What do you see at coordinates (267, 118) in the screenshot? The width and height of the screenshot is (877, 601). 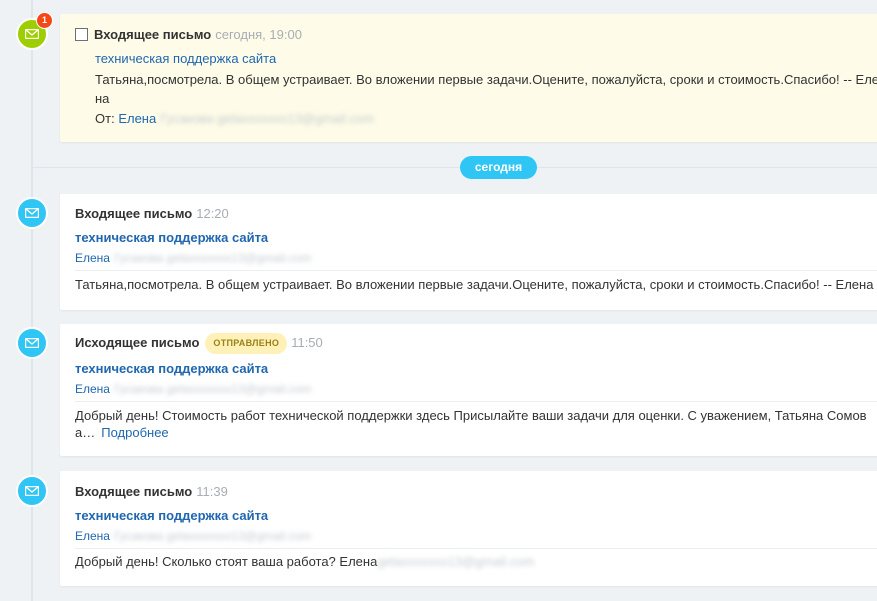 I see `from-email-blurred: Гусакова gelaxxxxxxx13@gmail.com` at bounding box center [267, 118].